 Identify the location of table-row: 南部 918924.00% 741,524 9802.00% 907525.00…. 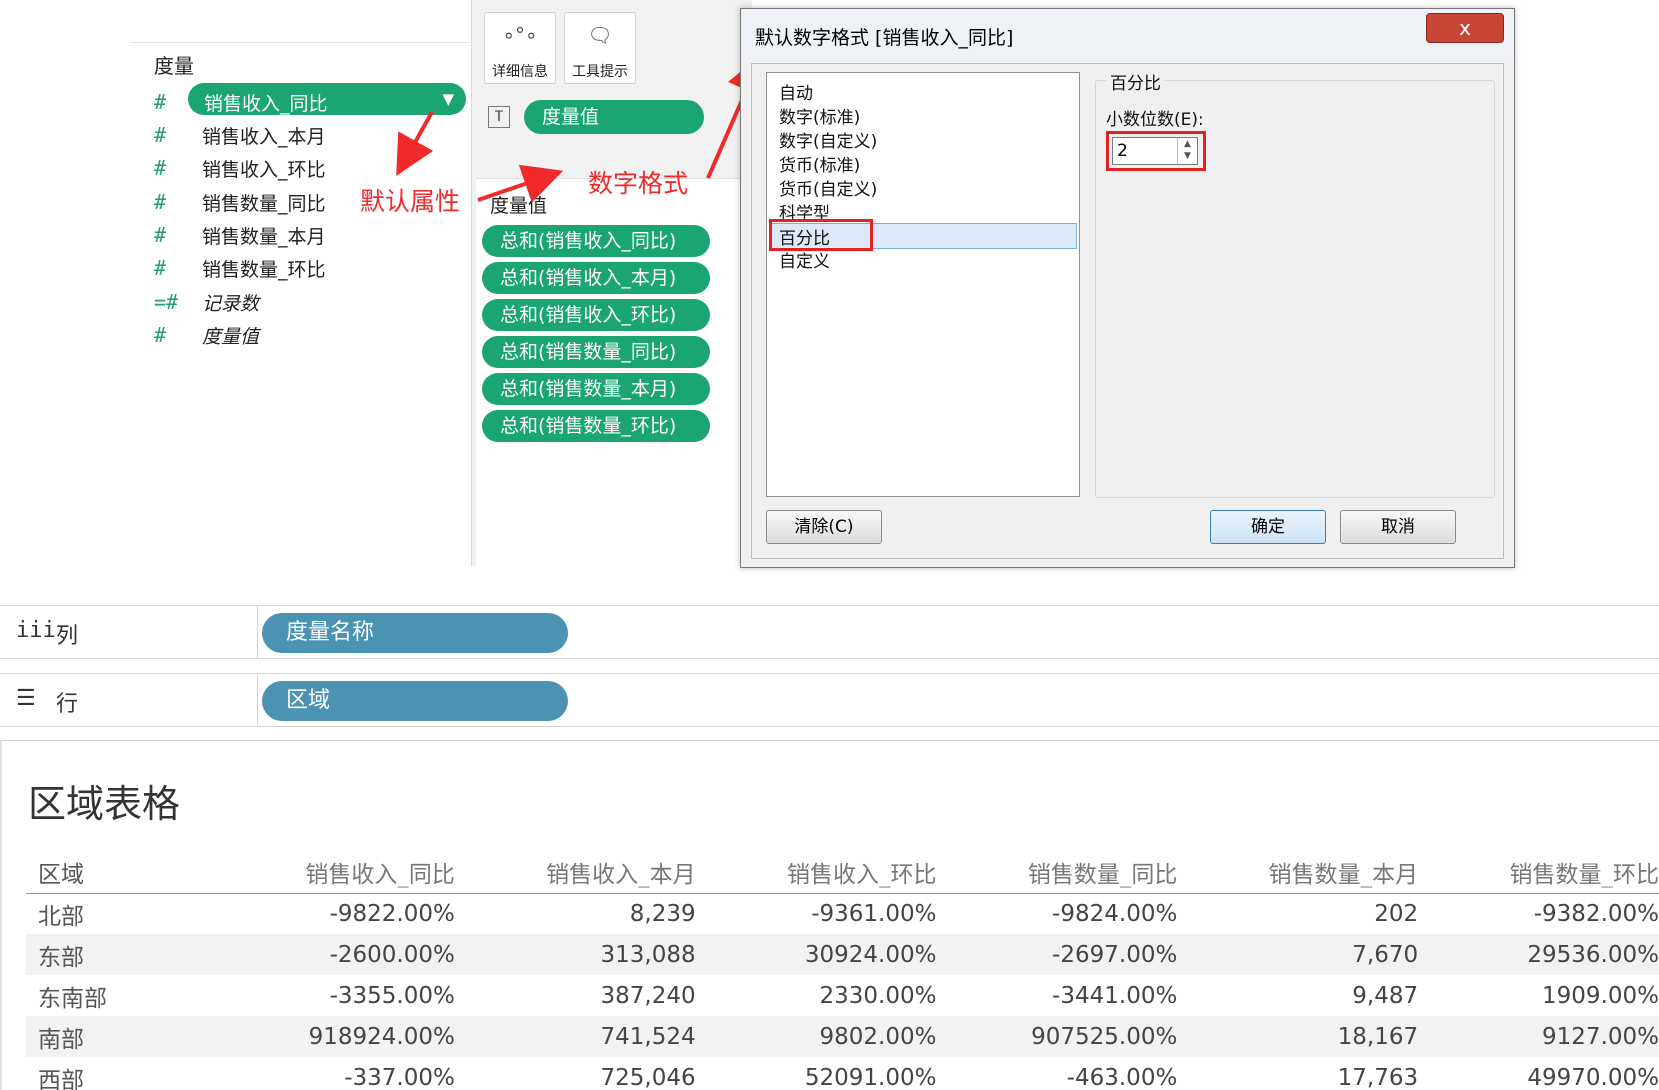
(842, 1036).